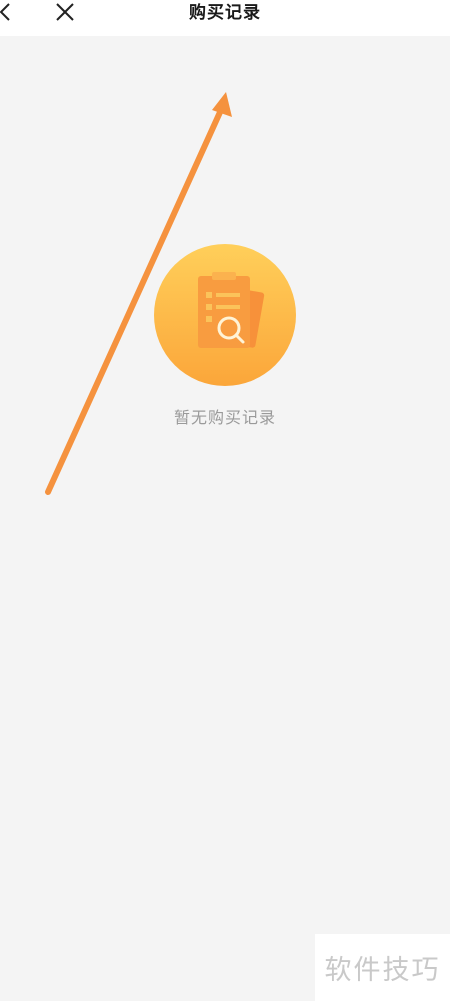 The height and width of the screenshot is (1001, 450). I want to click on empty-state-message: 暂无购买记录, so click(224, 417).